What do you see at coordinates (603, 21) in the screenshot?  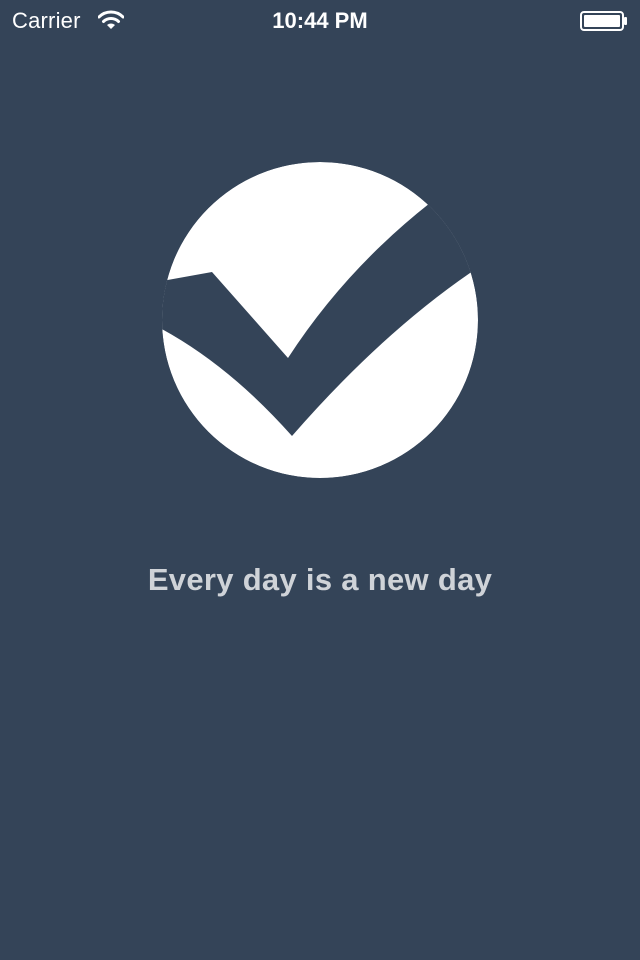 I see `battery-icon` at bounding box center [603, 21].